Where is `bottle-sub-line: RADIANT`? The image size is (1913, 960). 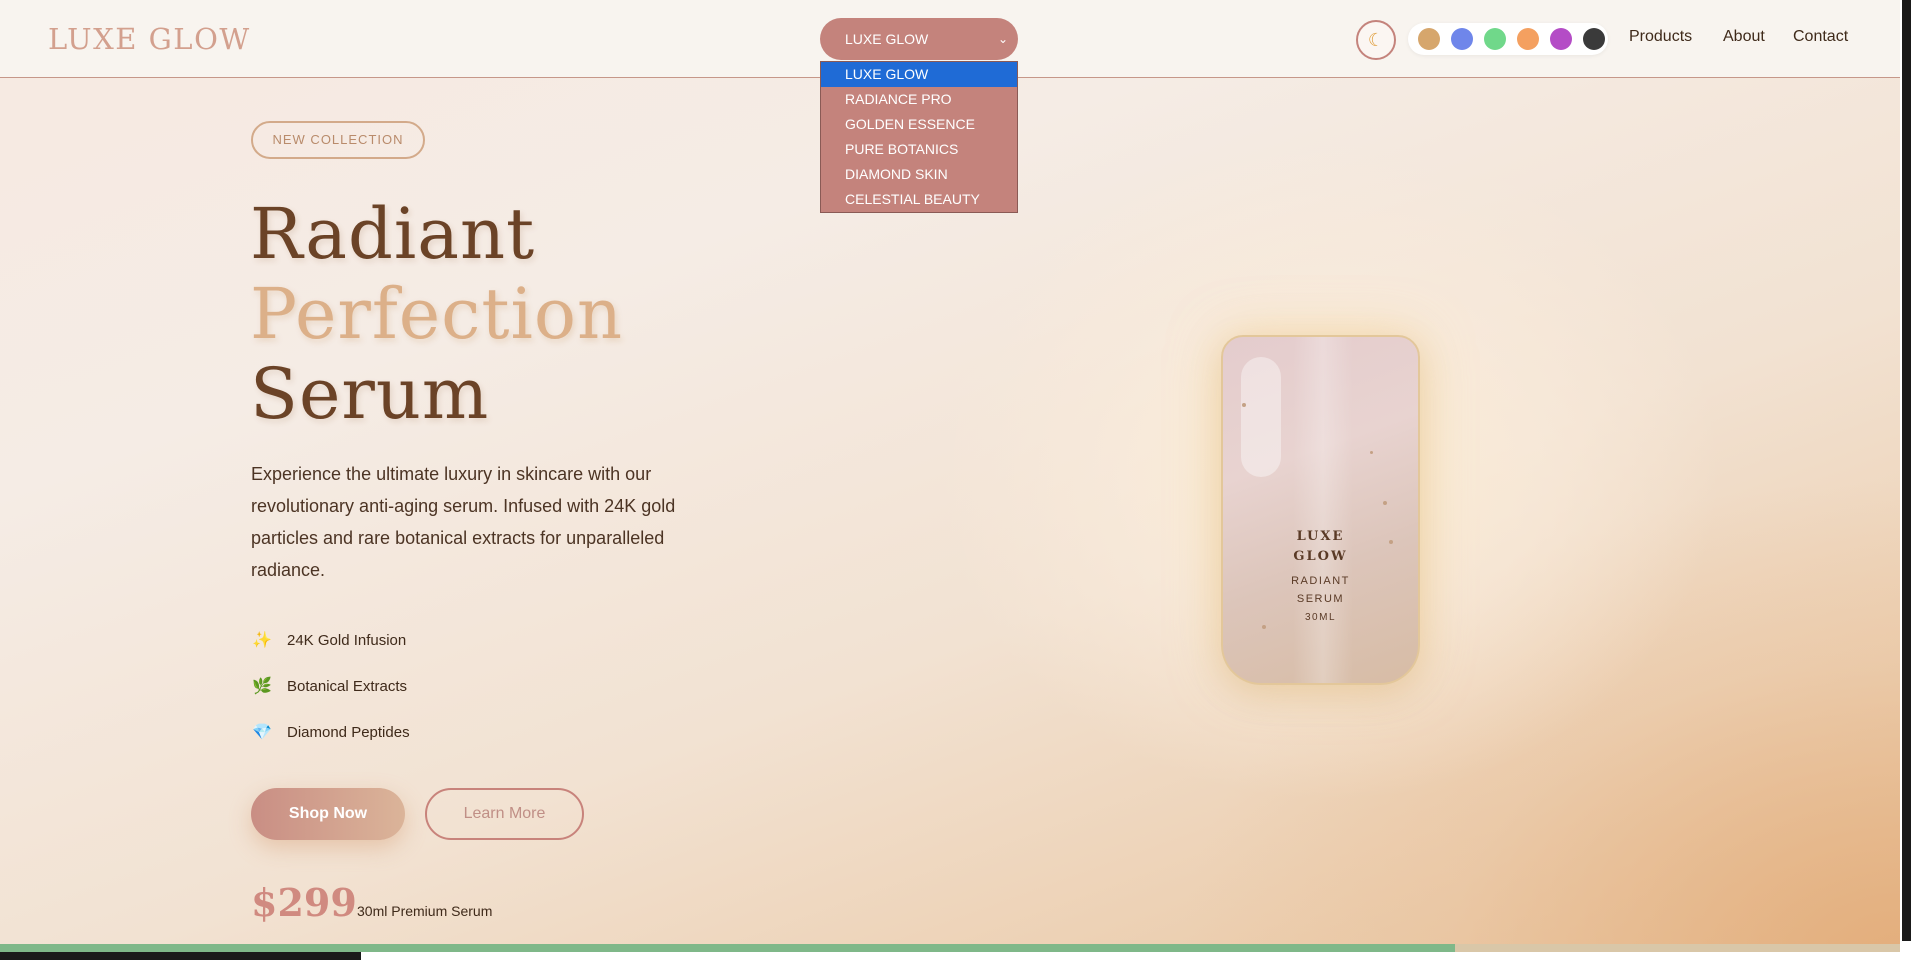 bottle-sub-line: RADIANT is located at coordinates (1320, 581).